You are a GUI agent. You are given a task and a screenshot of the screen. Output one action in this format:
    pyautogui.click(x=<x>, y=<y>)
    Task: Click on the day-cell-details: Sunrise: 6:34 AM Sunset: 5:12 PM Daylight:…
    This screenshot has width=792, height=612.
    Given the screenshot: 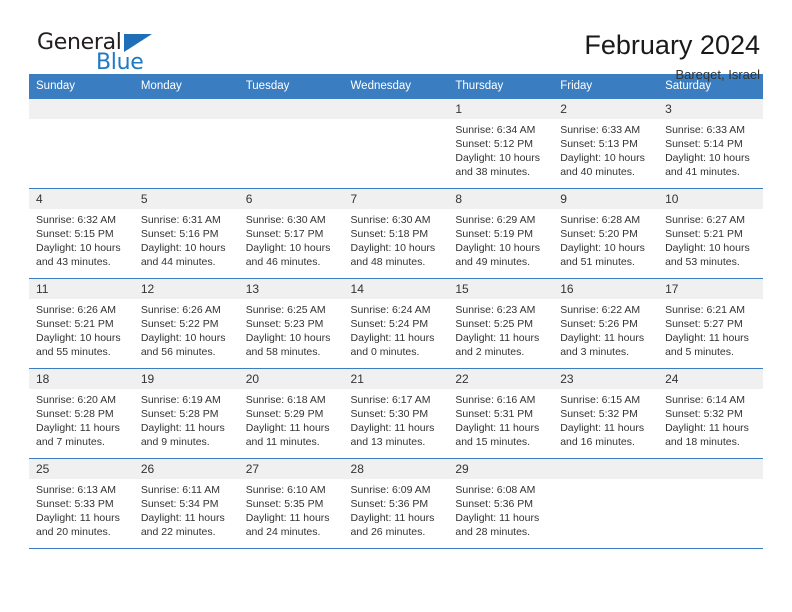 What is the action you would take?
    pyautogui.click(x=500, y=149)
    